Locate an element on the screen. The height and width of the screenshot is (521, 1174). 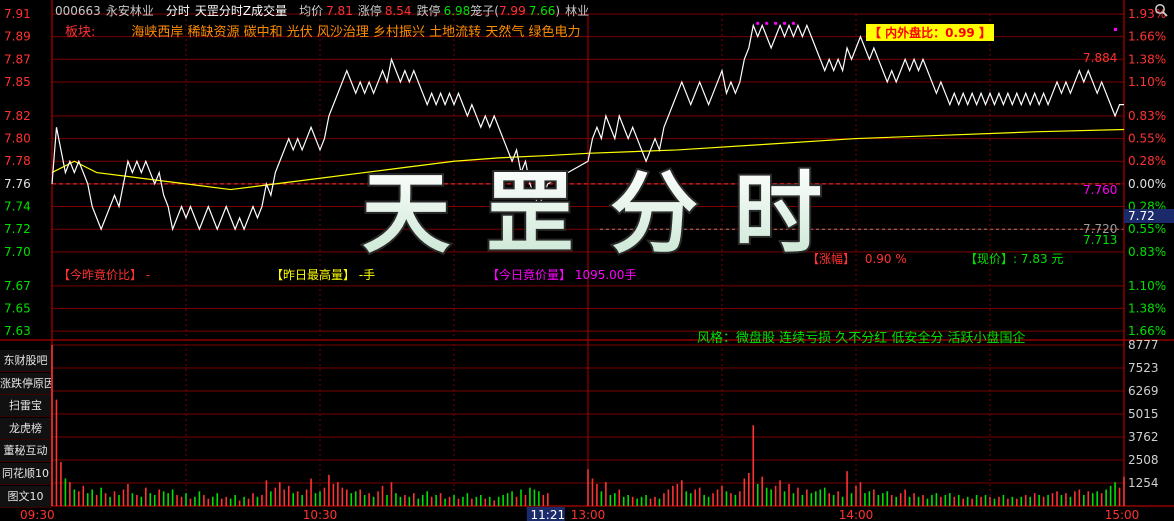
stock-style-tags: 风格：微盘股 连续亏损 久不分红 低安全分 活跃小盘国企 is located at coordinates (861, 338).